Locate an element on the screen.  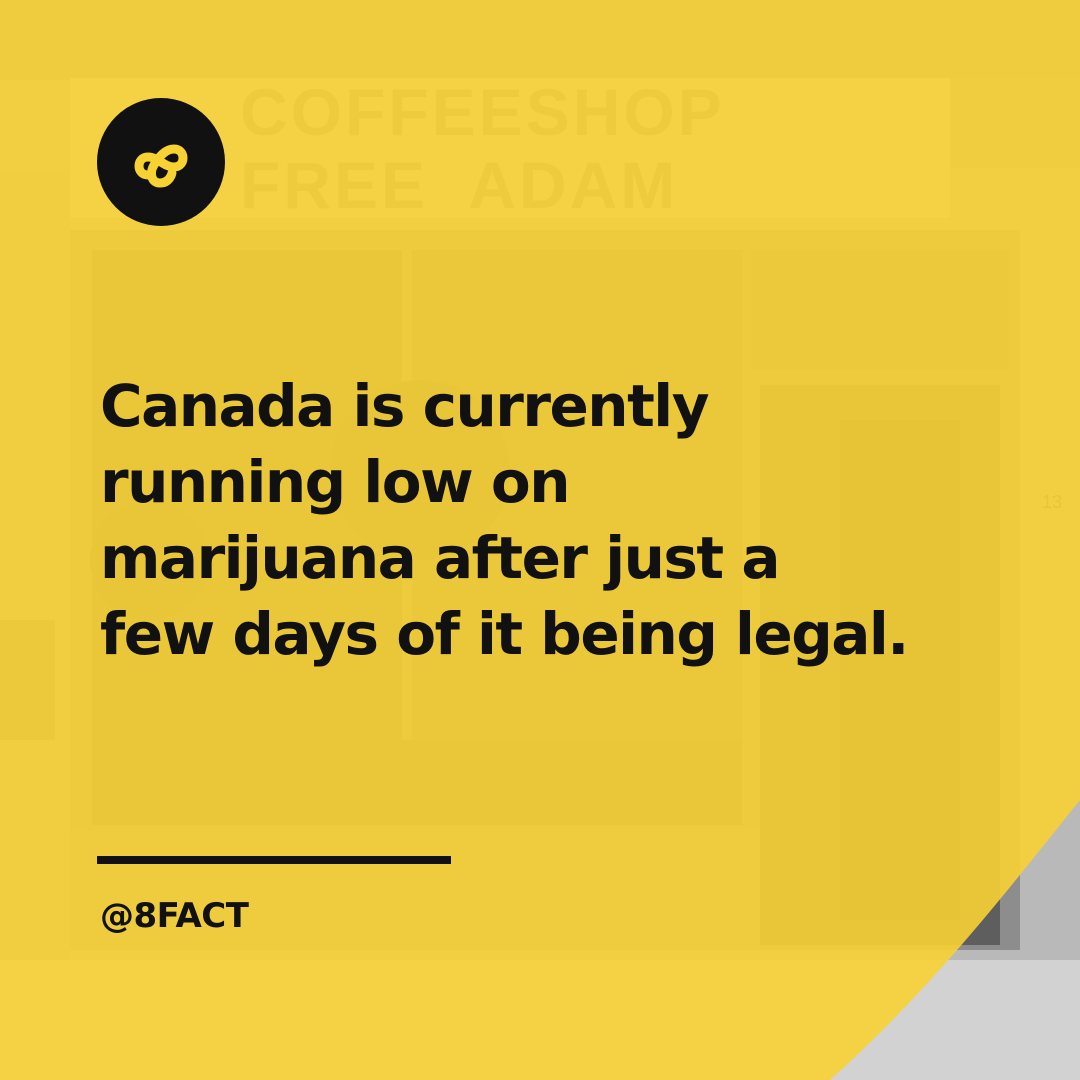
door-number: 13 is located at coordinates (1052, 502).